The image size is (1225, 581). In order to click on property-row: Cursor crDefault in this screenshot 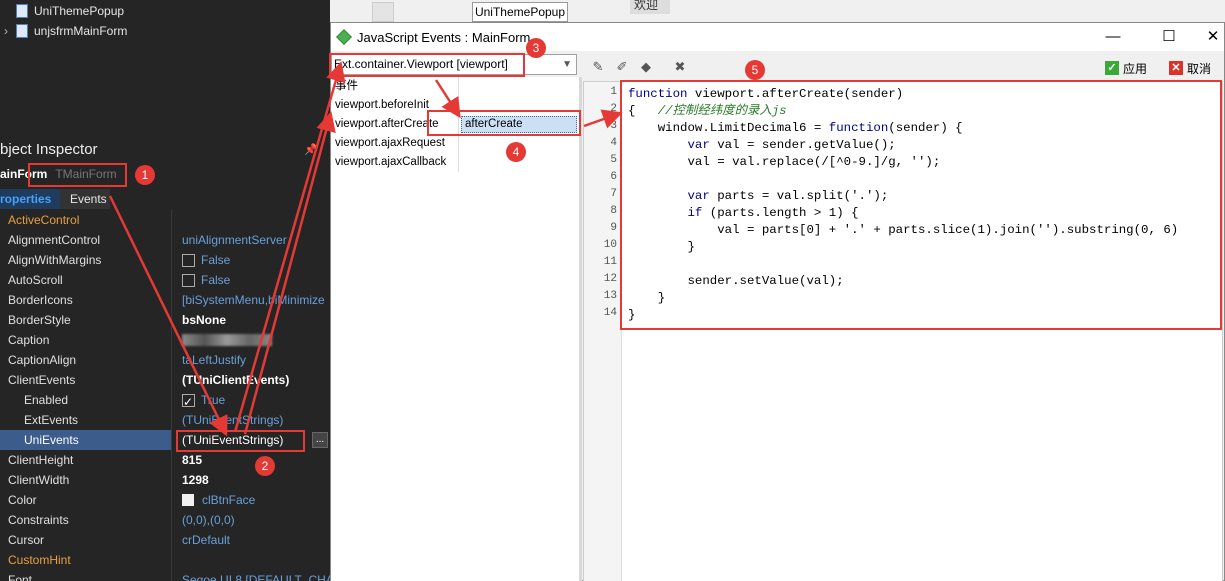, I will do `click(165, 540)`.